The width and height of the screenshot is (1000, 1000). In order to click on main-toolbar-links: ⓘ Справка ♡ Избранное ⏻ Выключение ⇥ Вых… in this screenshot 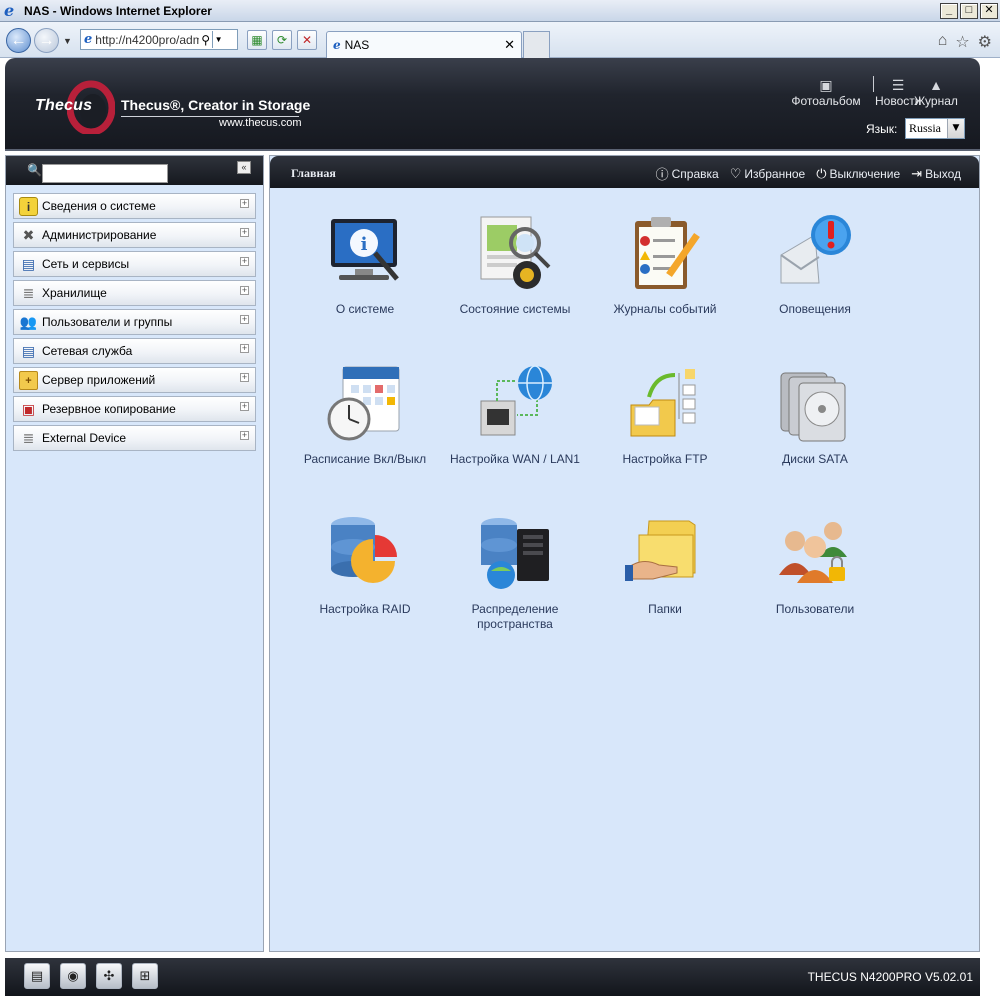, I will do `click(808, 173)`.